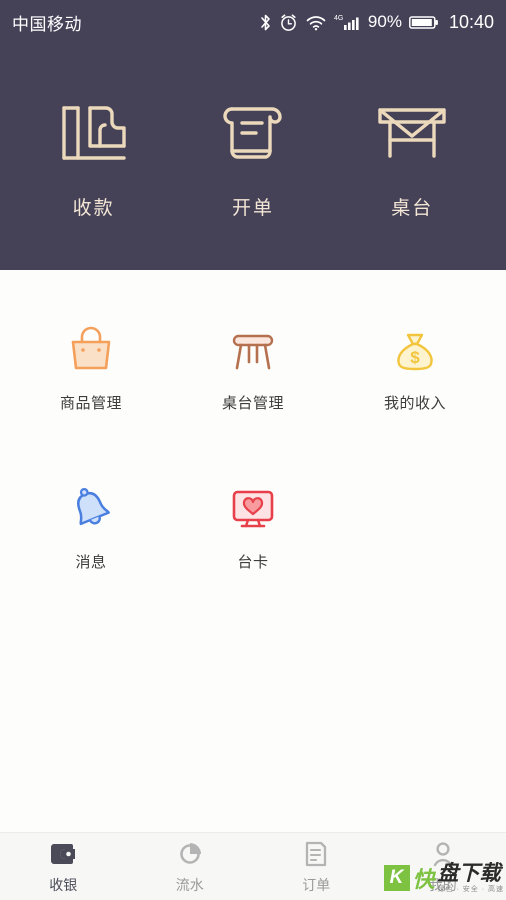  I want to click on tab-label-transactions: 流水, so click(189, 885).